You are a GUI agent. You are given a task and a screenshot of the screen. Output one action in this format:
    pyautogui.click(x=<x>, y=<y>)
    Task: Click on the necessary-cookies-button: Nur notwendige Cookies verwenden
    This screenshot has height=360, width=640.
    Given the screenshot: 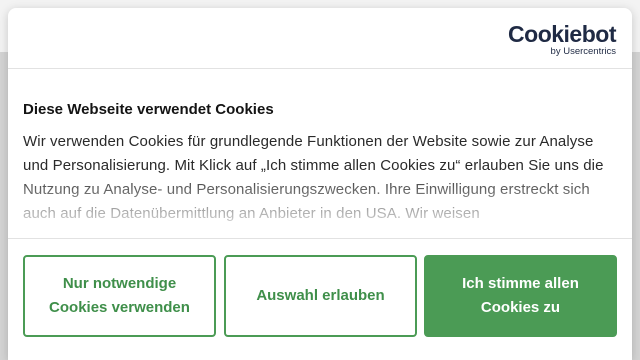 What is the action you would take?
    pyautogui.click(x=119, y=296)
    